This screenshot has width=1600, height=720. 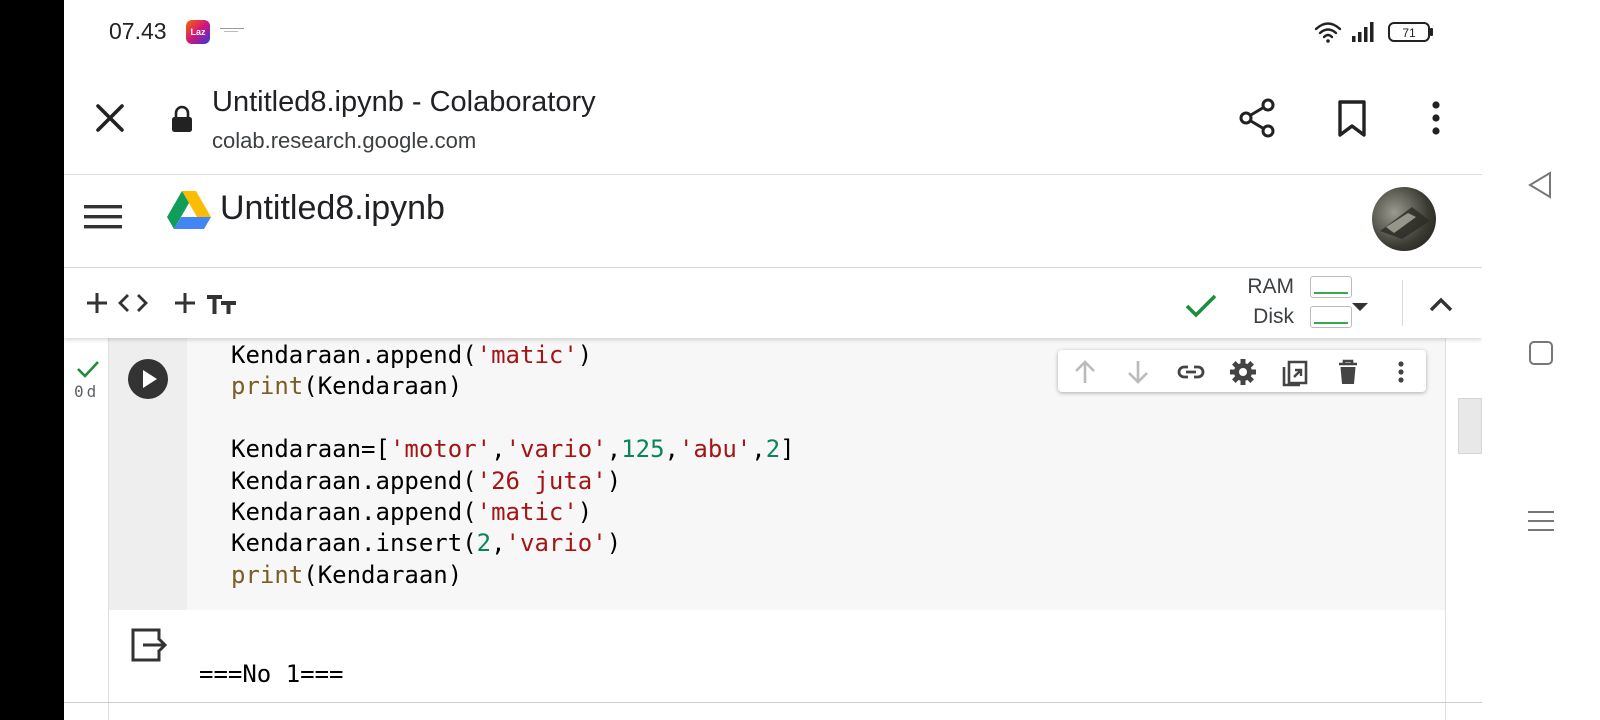 I want to click on status-bar: 07.43 Laz 71, so click(x=773, y=32).